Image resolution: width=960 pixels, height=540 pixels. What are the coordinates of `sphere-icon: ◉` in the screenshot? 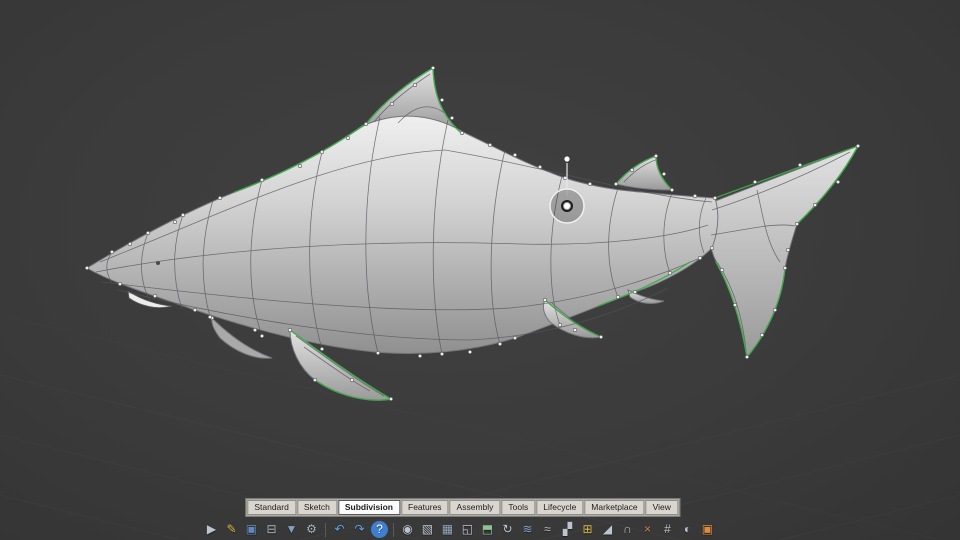 It's located at (407, 529).